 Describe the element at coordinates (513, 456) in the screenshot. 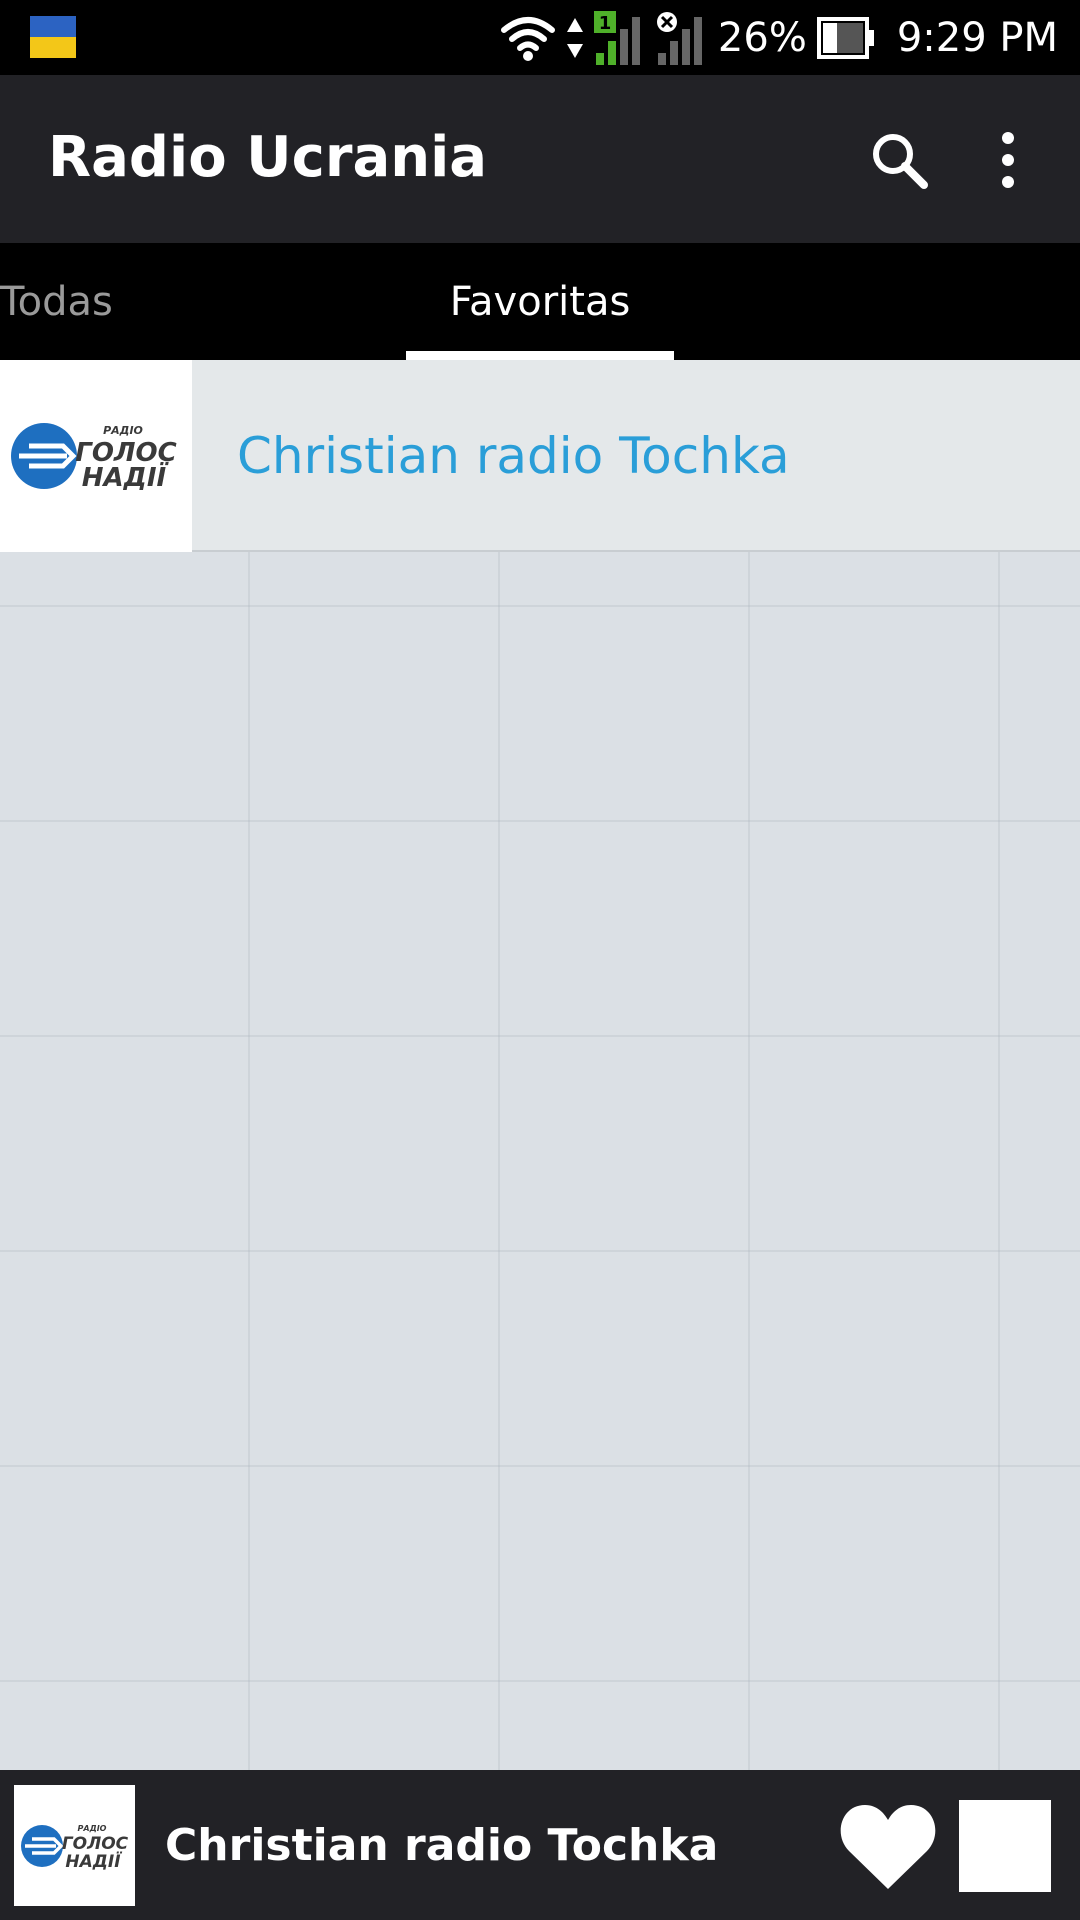

I see `station-name: Christian radio Tochka` at that location.